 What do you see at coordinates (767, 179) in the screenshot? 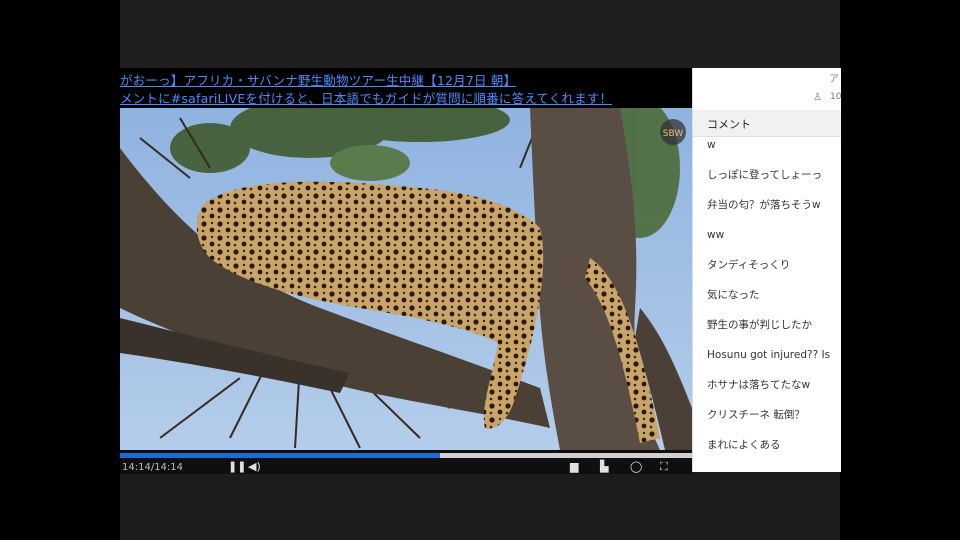
I see `comment-row: しっぽに登ってしょーっ` at bounding box center [767, 179].